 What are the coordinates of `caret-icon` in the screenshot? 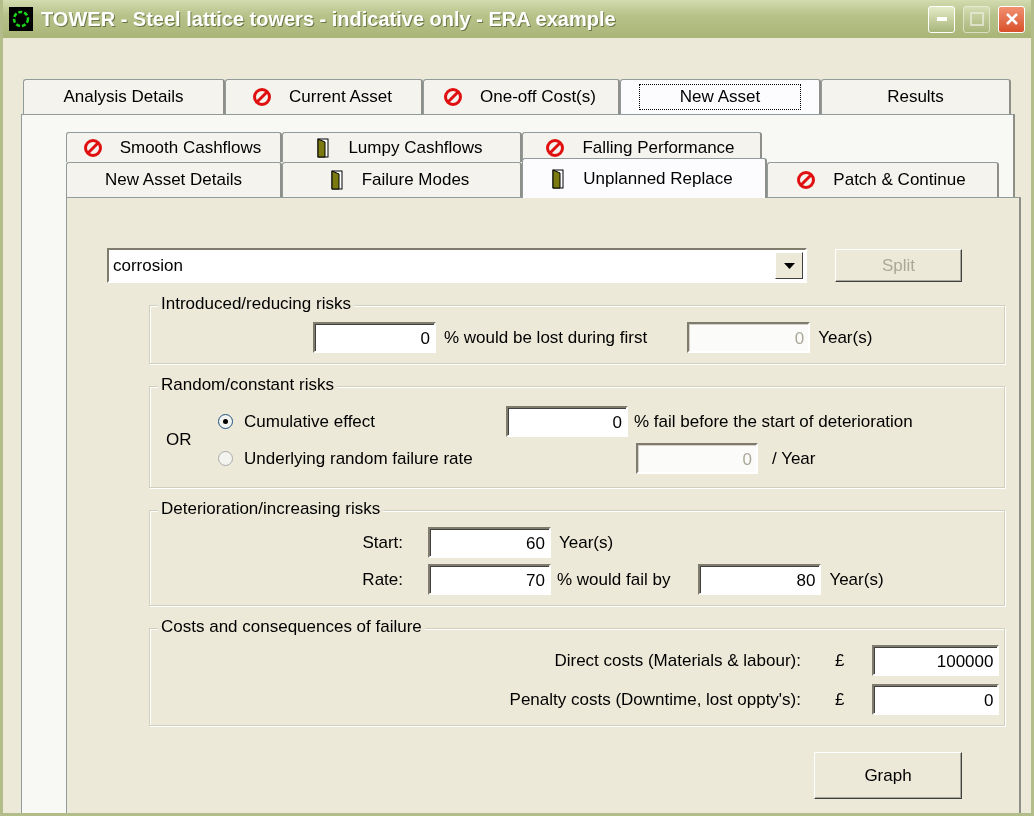 It's located at (789, 265).